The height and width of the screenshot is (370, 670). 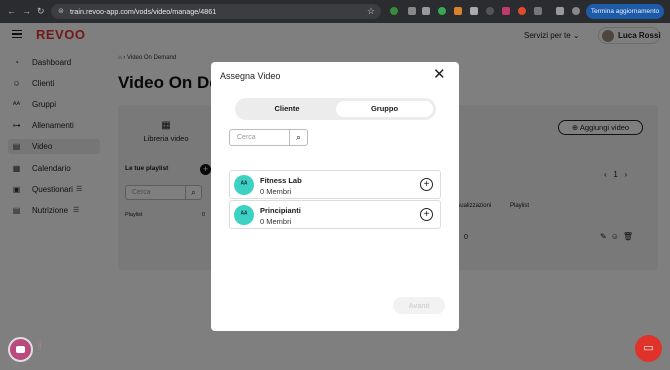 I want to click on group-name: Principianti, so click(x=280, y=210).